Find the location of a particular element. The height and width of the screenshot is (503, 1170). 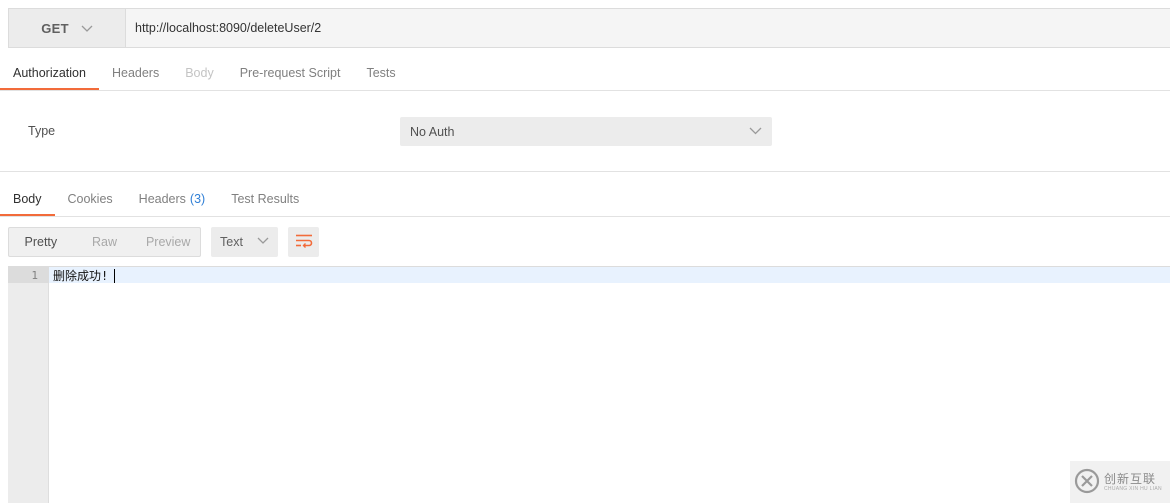

auth-type-select: No Auth is located at coordinates (586, 131).